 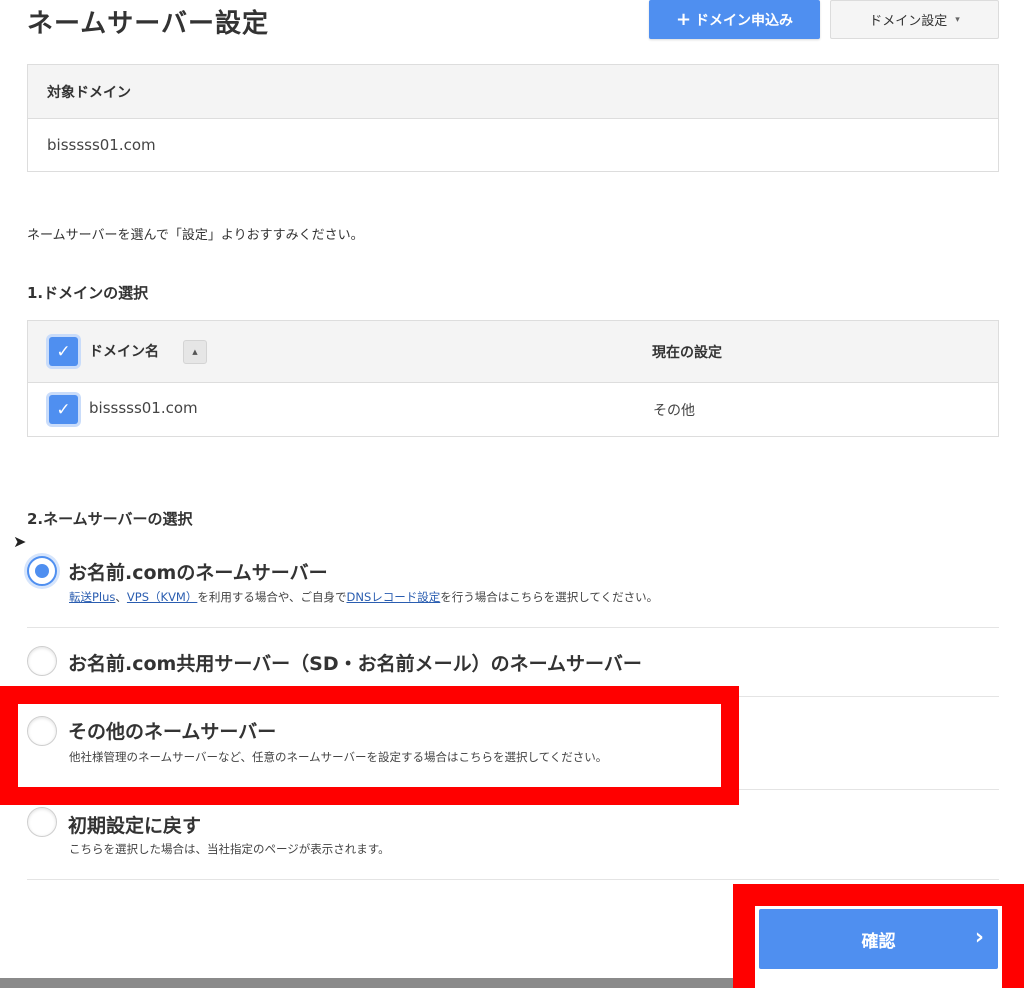 I want to click on link-vps-kvm: VPS（KVM）, so click(x=162, y=597).